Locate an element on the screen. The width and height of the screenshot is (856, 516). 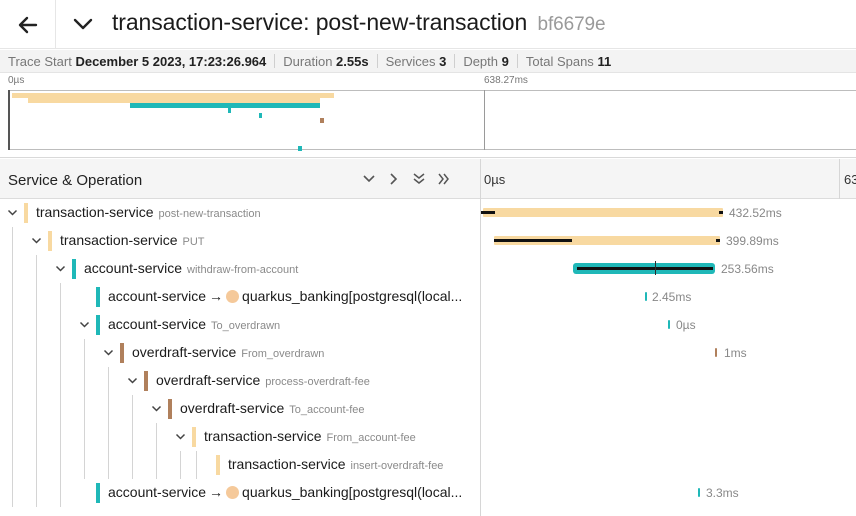
span-timeline-cell: 0µs is located at coordinates (668, 325).